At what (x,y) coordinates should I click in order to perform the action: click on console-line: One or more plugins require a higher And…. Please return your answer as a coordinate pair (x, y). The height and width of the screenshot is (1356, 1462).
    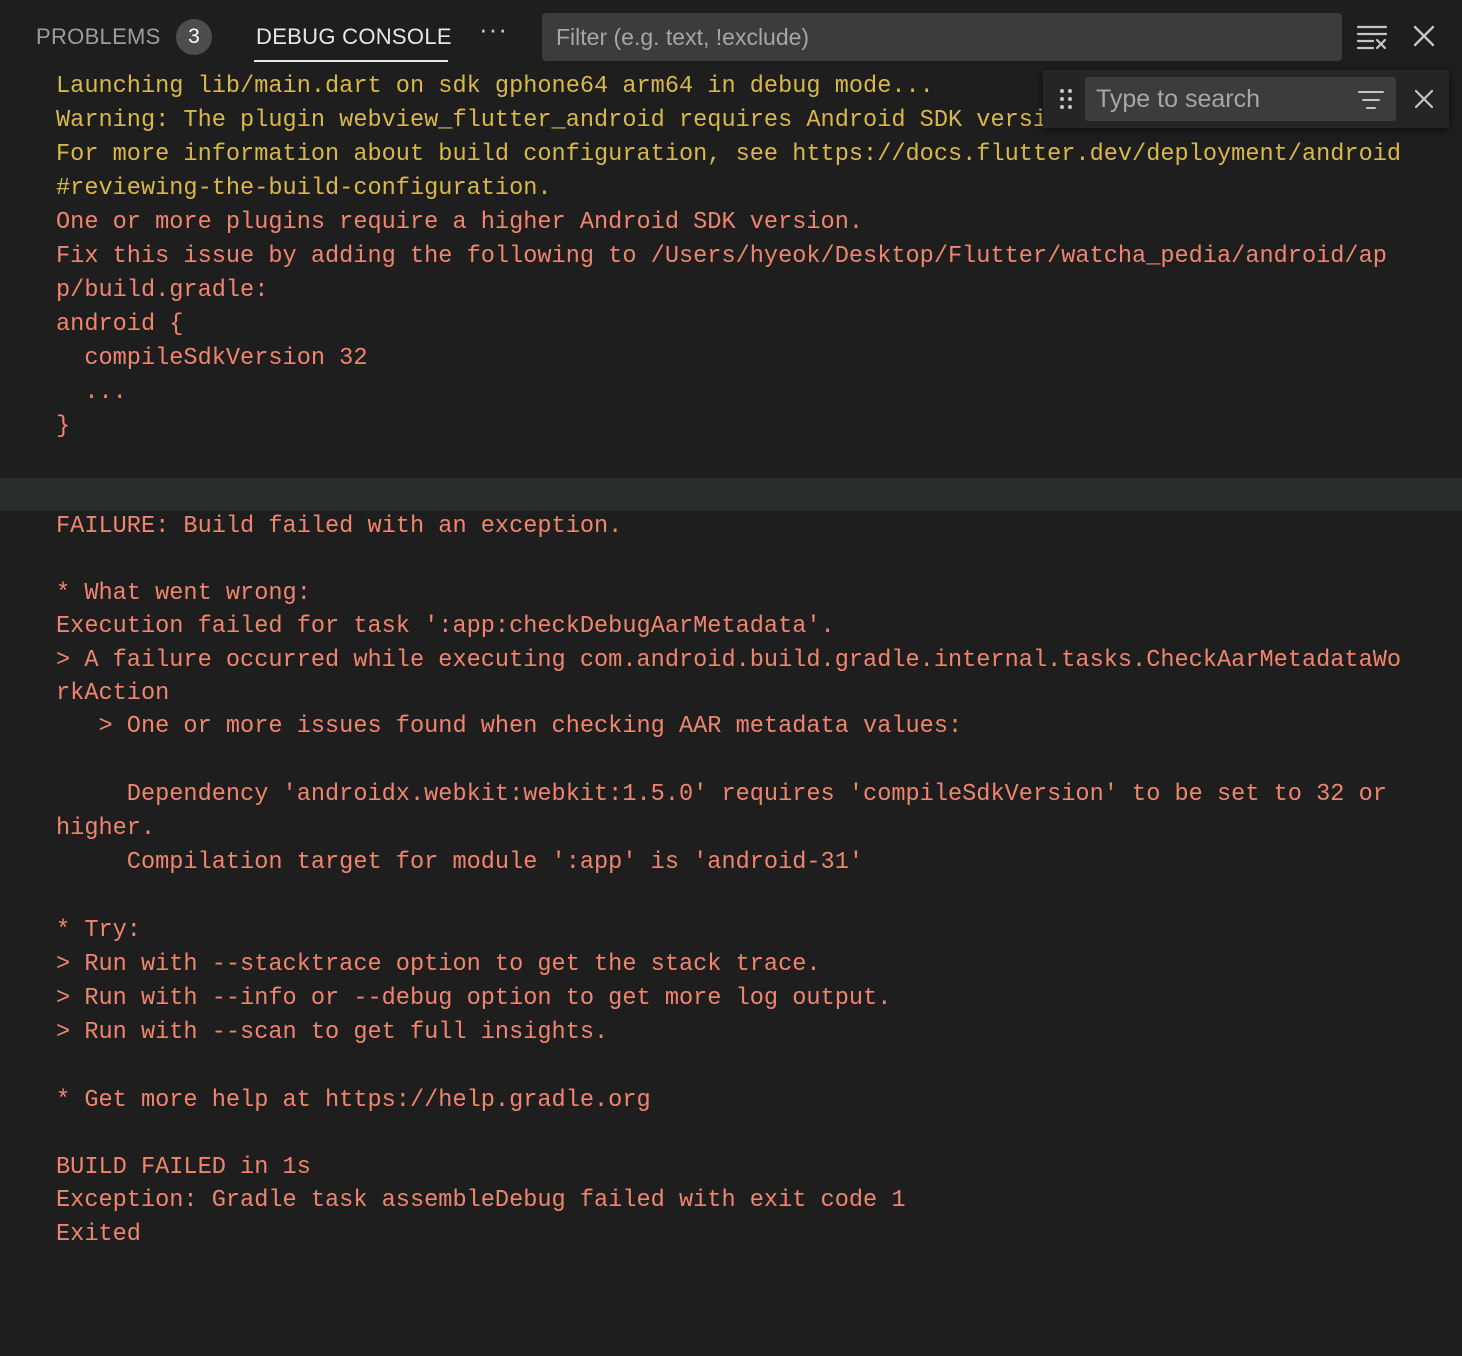
    Looking at the image, I should click on (460, 222).